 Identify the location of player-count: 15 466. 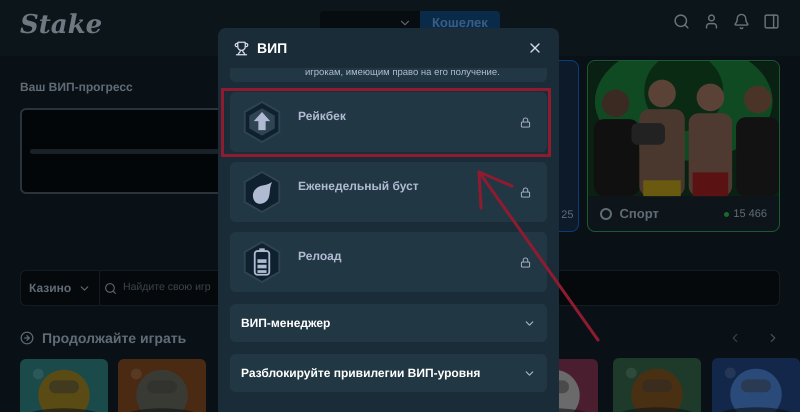
(750, 214).